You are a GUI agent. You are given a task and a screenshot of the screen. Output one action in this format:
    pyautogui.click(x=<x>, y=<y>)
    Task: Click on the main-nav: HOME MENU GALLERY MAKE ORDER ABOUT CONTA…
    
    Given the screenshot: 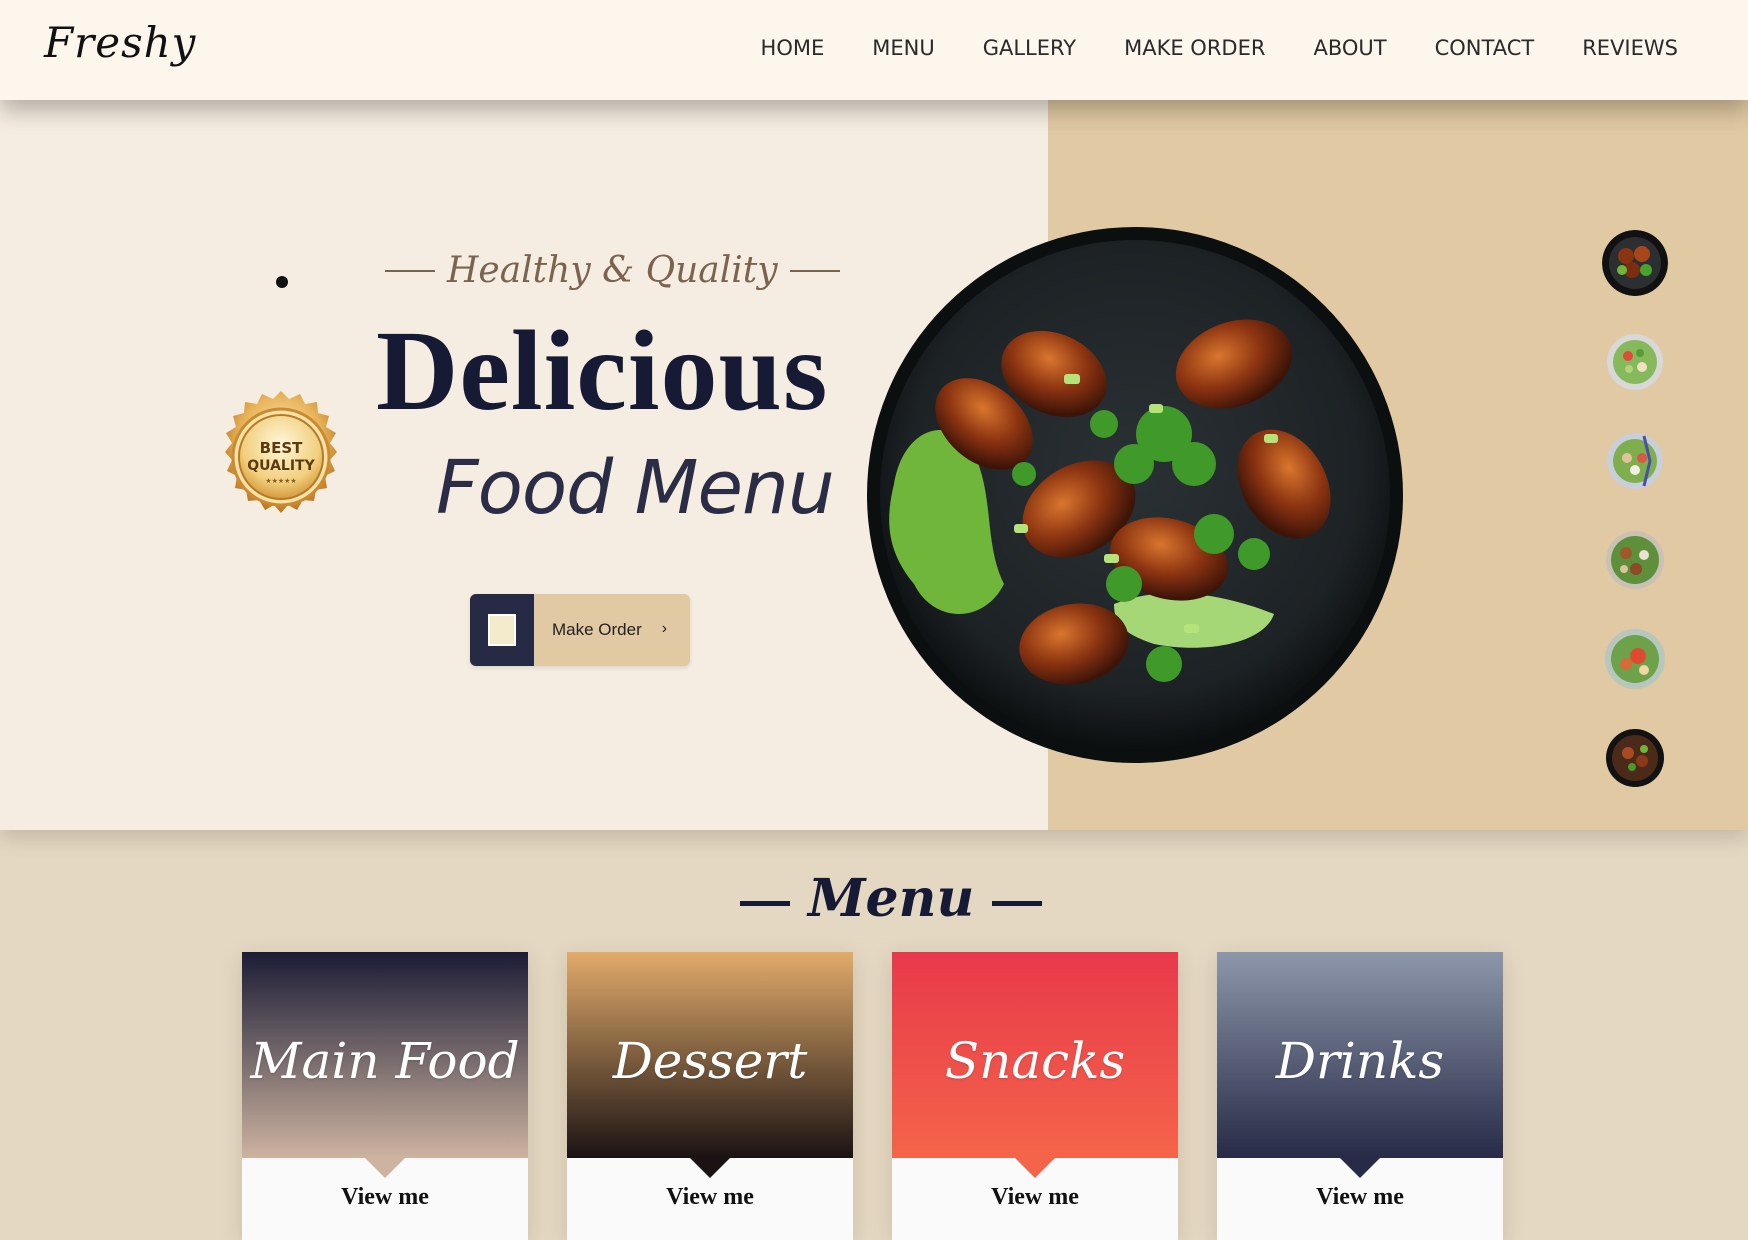 What is the action you would take?
    pyautogui.click(x=1219, y=48)
    